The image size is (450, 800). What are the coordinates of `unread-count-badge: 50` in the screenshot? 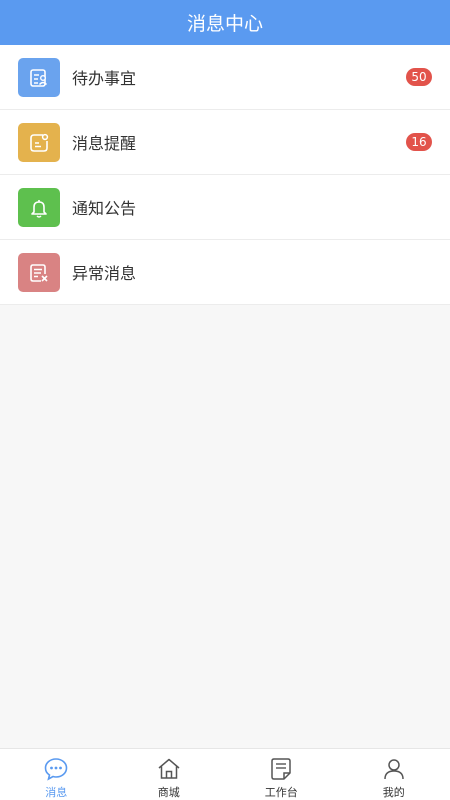 It's located at (419, 77).